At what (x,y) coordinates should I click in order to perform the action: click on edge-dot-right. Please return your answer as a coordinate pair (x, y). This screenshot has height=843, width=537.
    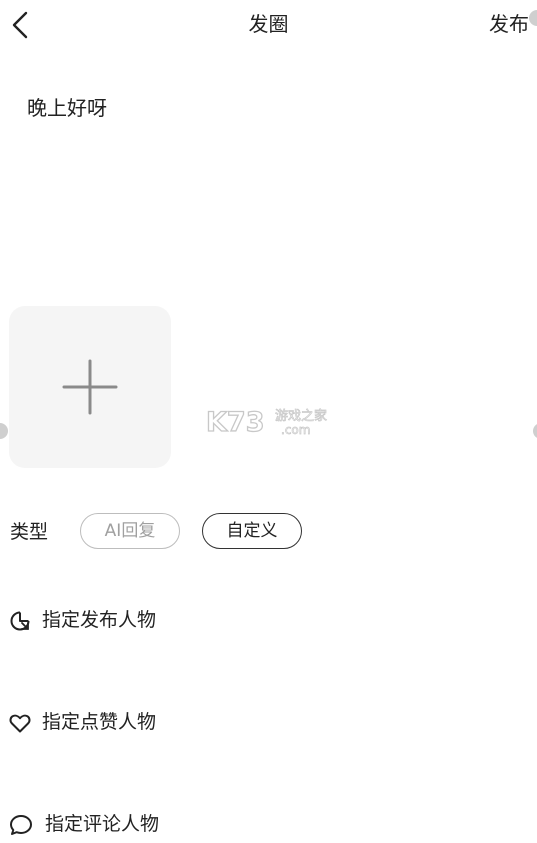
    Looking at the image, I should click on (535, 431).